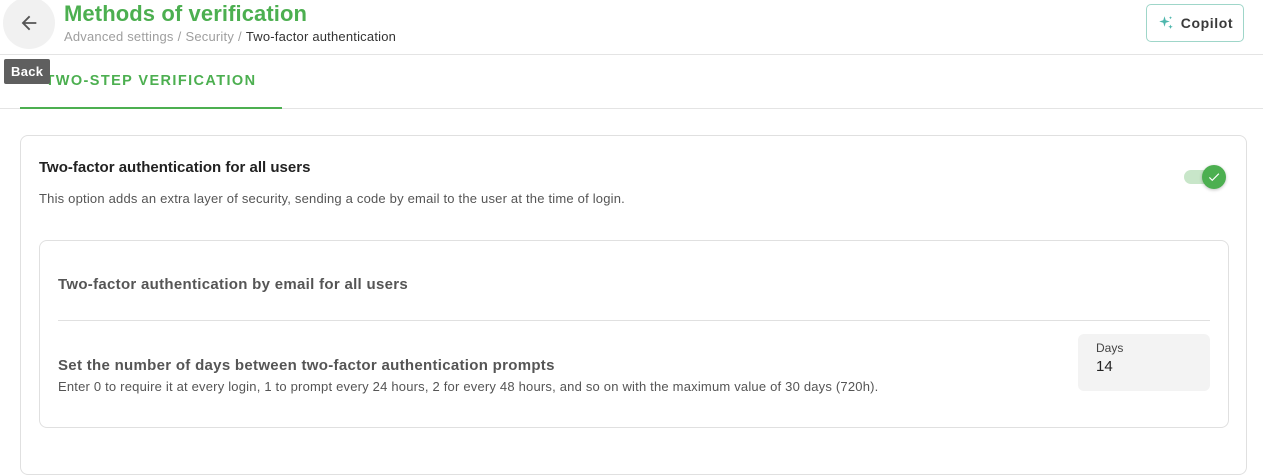 The image size is (1263, 475). Describe the element at coordinates (209, 36) in the screenshot. I see `breadcrumb-item-security: Security` at that location.